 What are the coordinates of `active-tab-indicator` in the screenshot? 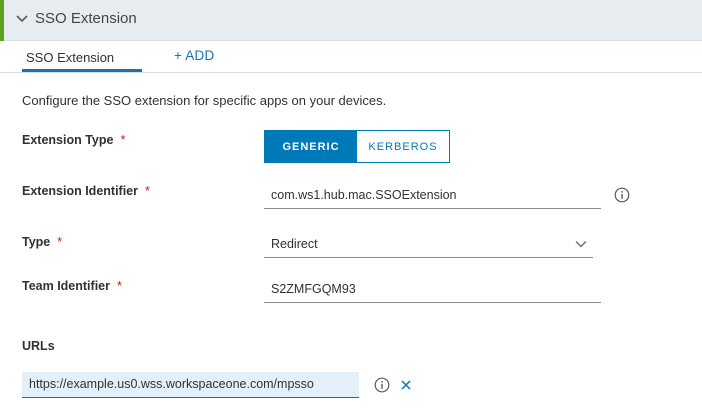 It's located at (82, 70).